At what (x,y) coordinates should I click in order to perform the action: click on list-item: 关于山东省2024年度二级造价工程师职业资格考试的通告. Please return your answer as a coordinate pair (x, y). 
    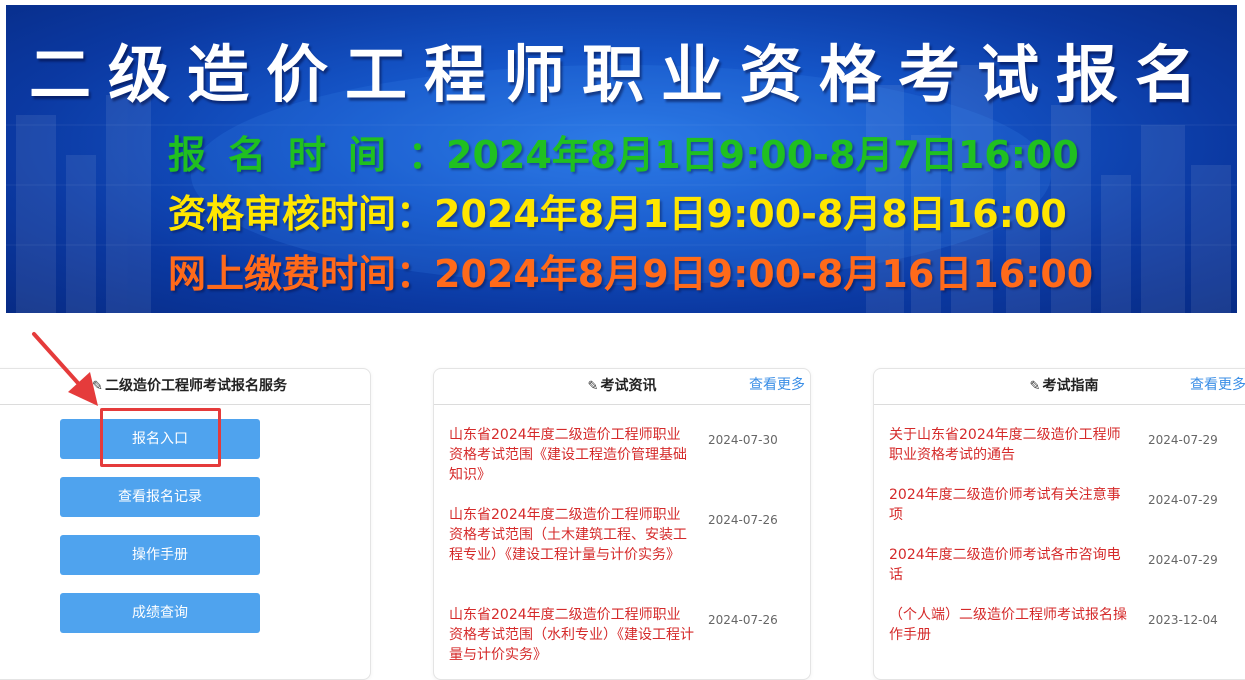
    Looking at the image, I should click on (1011, 445).